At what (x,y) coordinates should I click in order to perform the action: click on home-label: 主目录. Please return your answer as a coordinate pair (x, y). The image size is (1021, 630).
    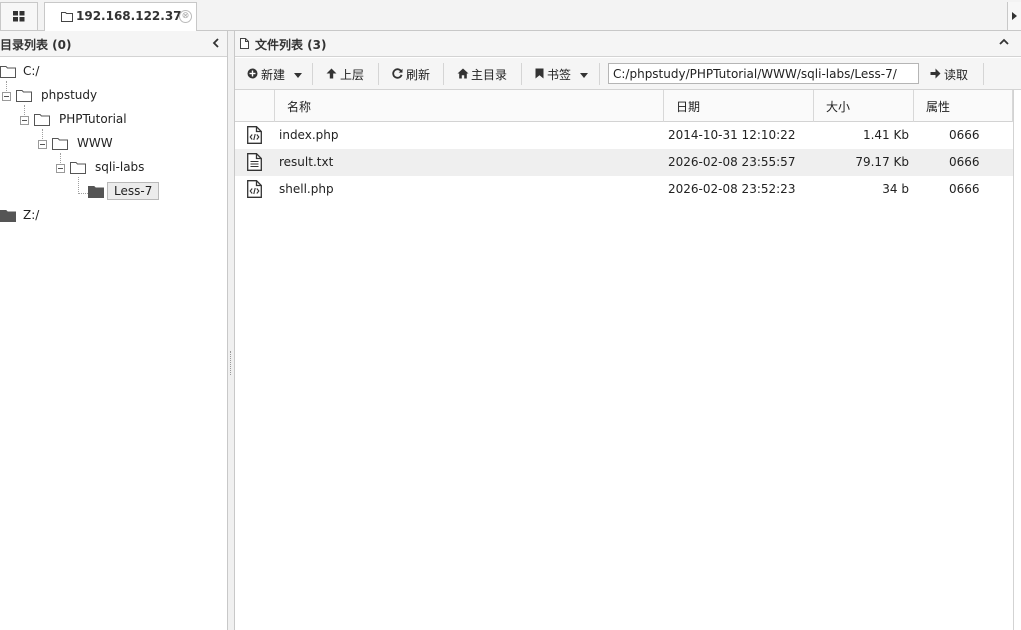
    Looking at the image, I should click on (489, 75).